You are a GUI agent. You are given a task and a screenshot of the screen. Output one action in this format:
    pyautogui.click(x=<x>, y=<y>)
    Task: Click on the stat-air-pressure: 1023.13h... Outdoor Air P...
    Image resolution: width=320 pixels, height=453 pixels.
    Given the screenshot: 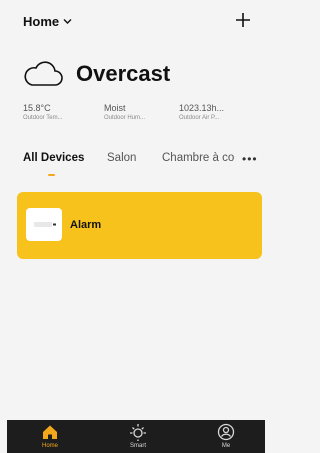 What is the action you would take?
    pyautogui.click(x=201, y=112)
    